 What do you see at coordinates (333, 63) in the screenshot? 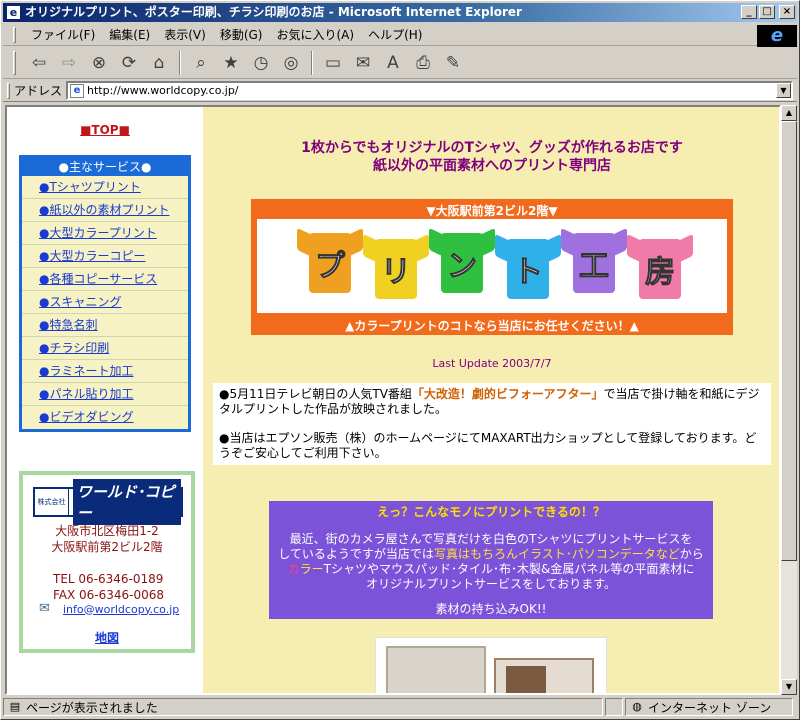
I see `fullscreen-icon: ▭` at bounding box center [333, 63].